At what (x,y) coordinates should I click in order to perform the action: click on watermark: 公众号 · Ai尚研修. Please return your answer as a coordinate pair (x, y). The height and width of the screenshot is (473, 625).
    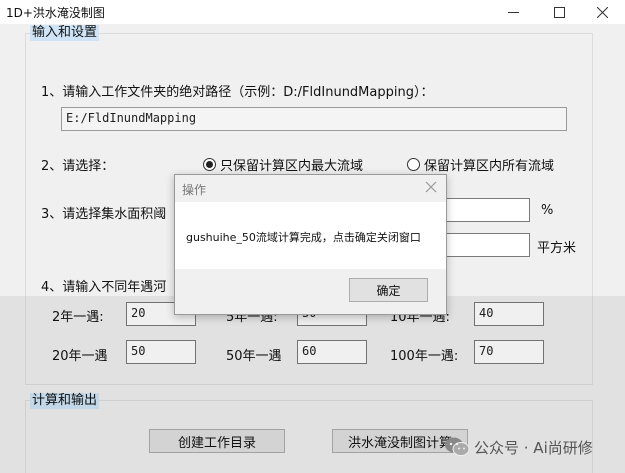
    Looking at the image, I should click on (518, 447).